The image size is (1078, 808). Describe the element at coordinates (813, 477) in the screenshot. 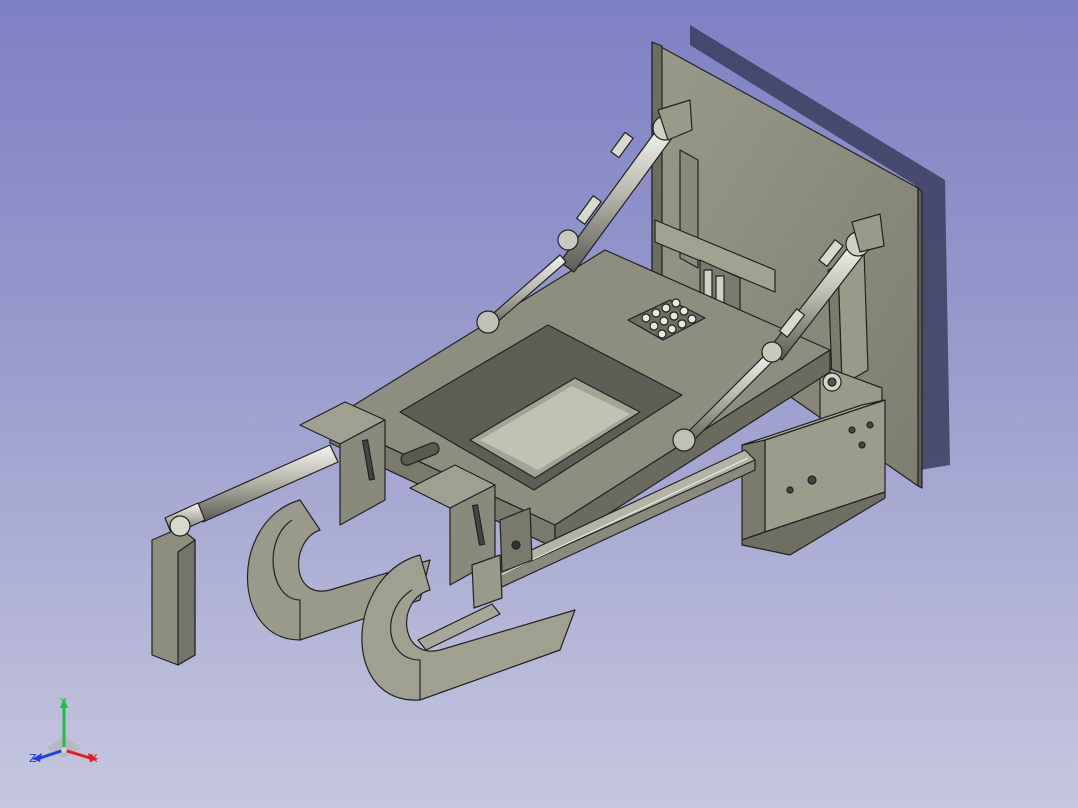

I see `carriage-block` at that location.